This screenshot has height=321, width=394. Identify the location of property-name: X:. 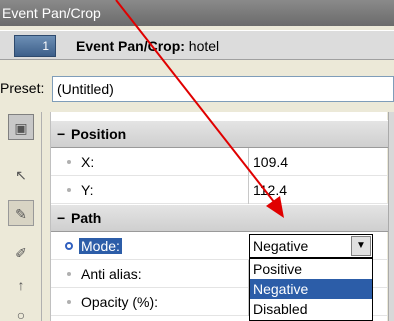
(88, 162).